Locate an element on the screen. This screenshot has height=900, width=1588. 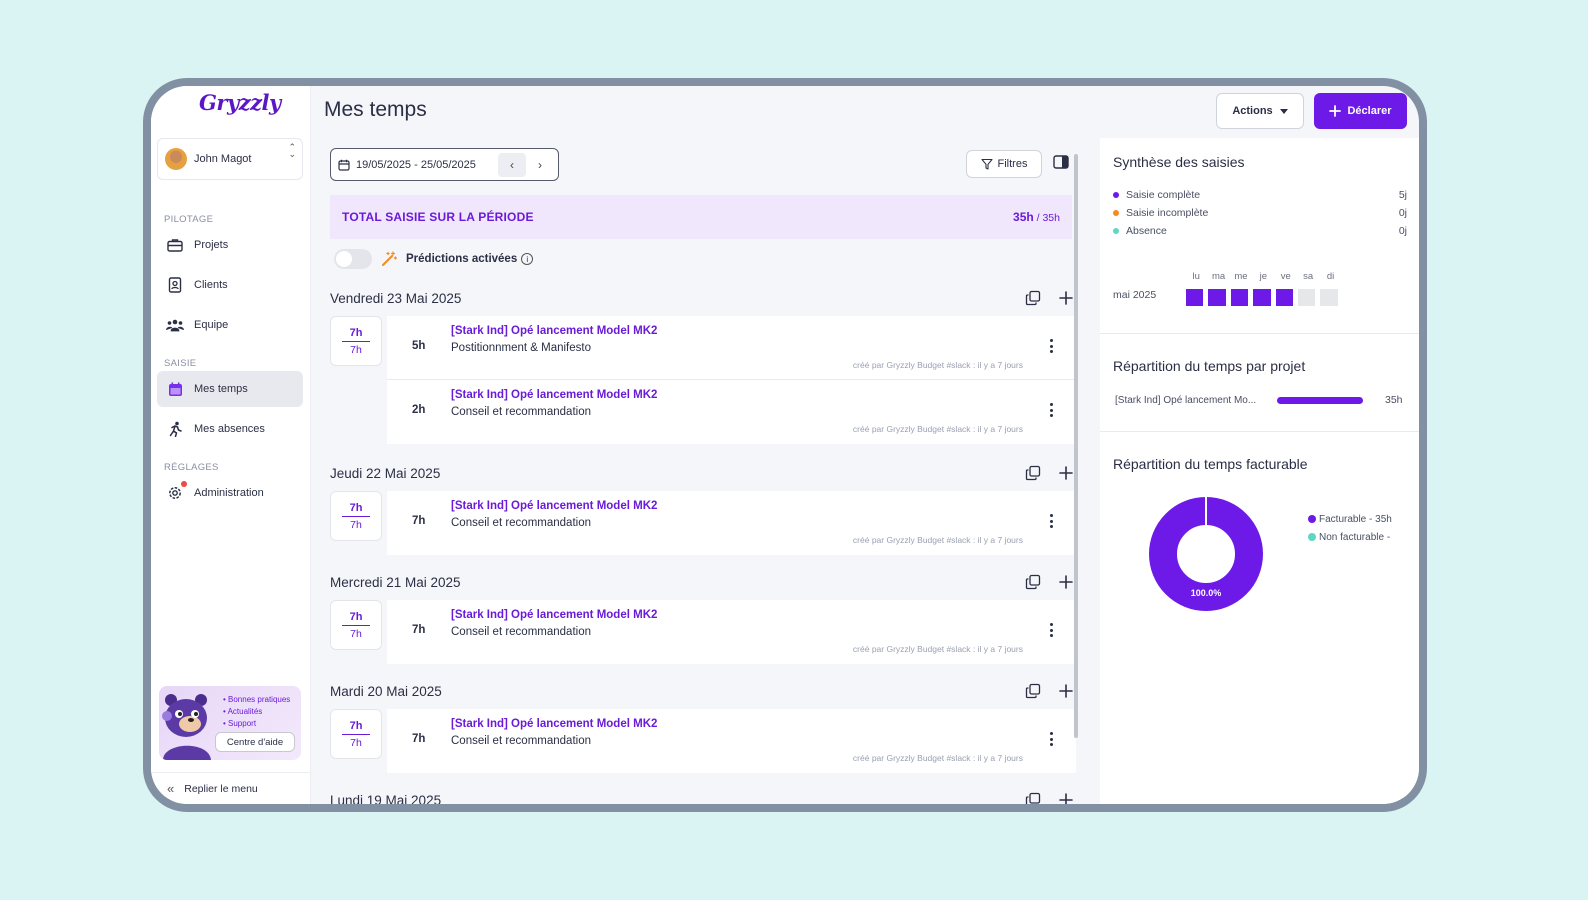
predictions-label: Prédictions activées is located at coordinates (462, 259).